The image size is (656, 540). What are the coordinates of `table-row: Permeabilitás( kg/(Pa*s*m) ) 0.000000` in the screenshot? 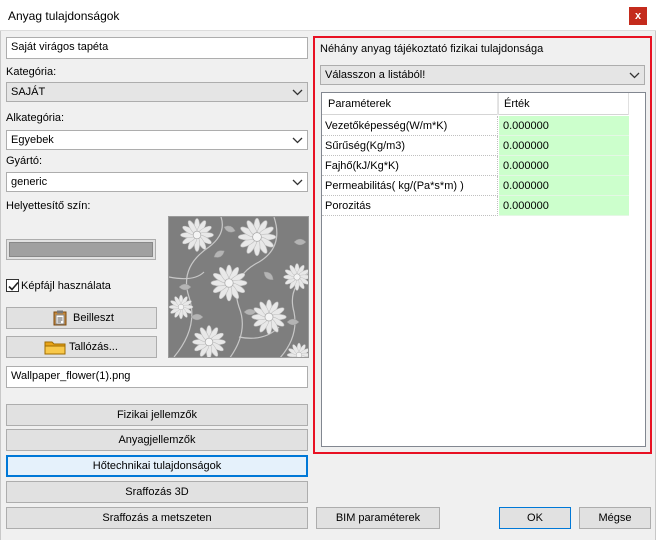 It's located at (475, 186).